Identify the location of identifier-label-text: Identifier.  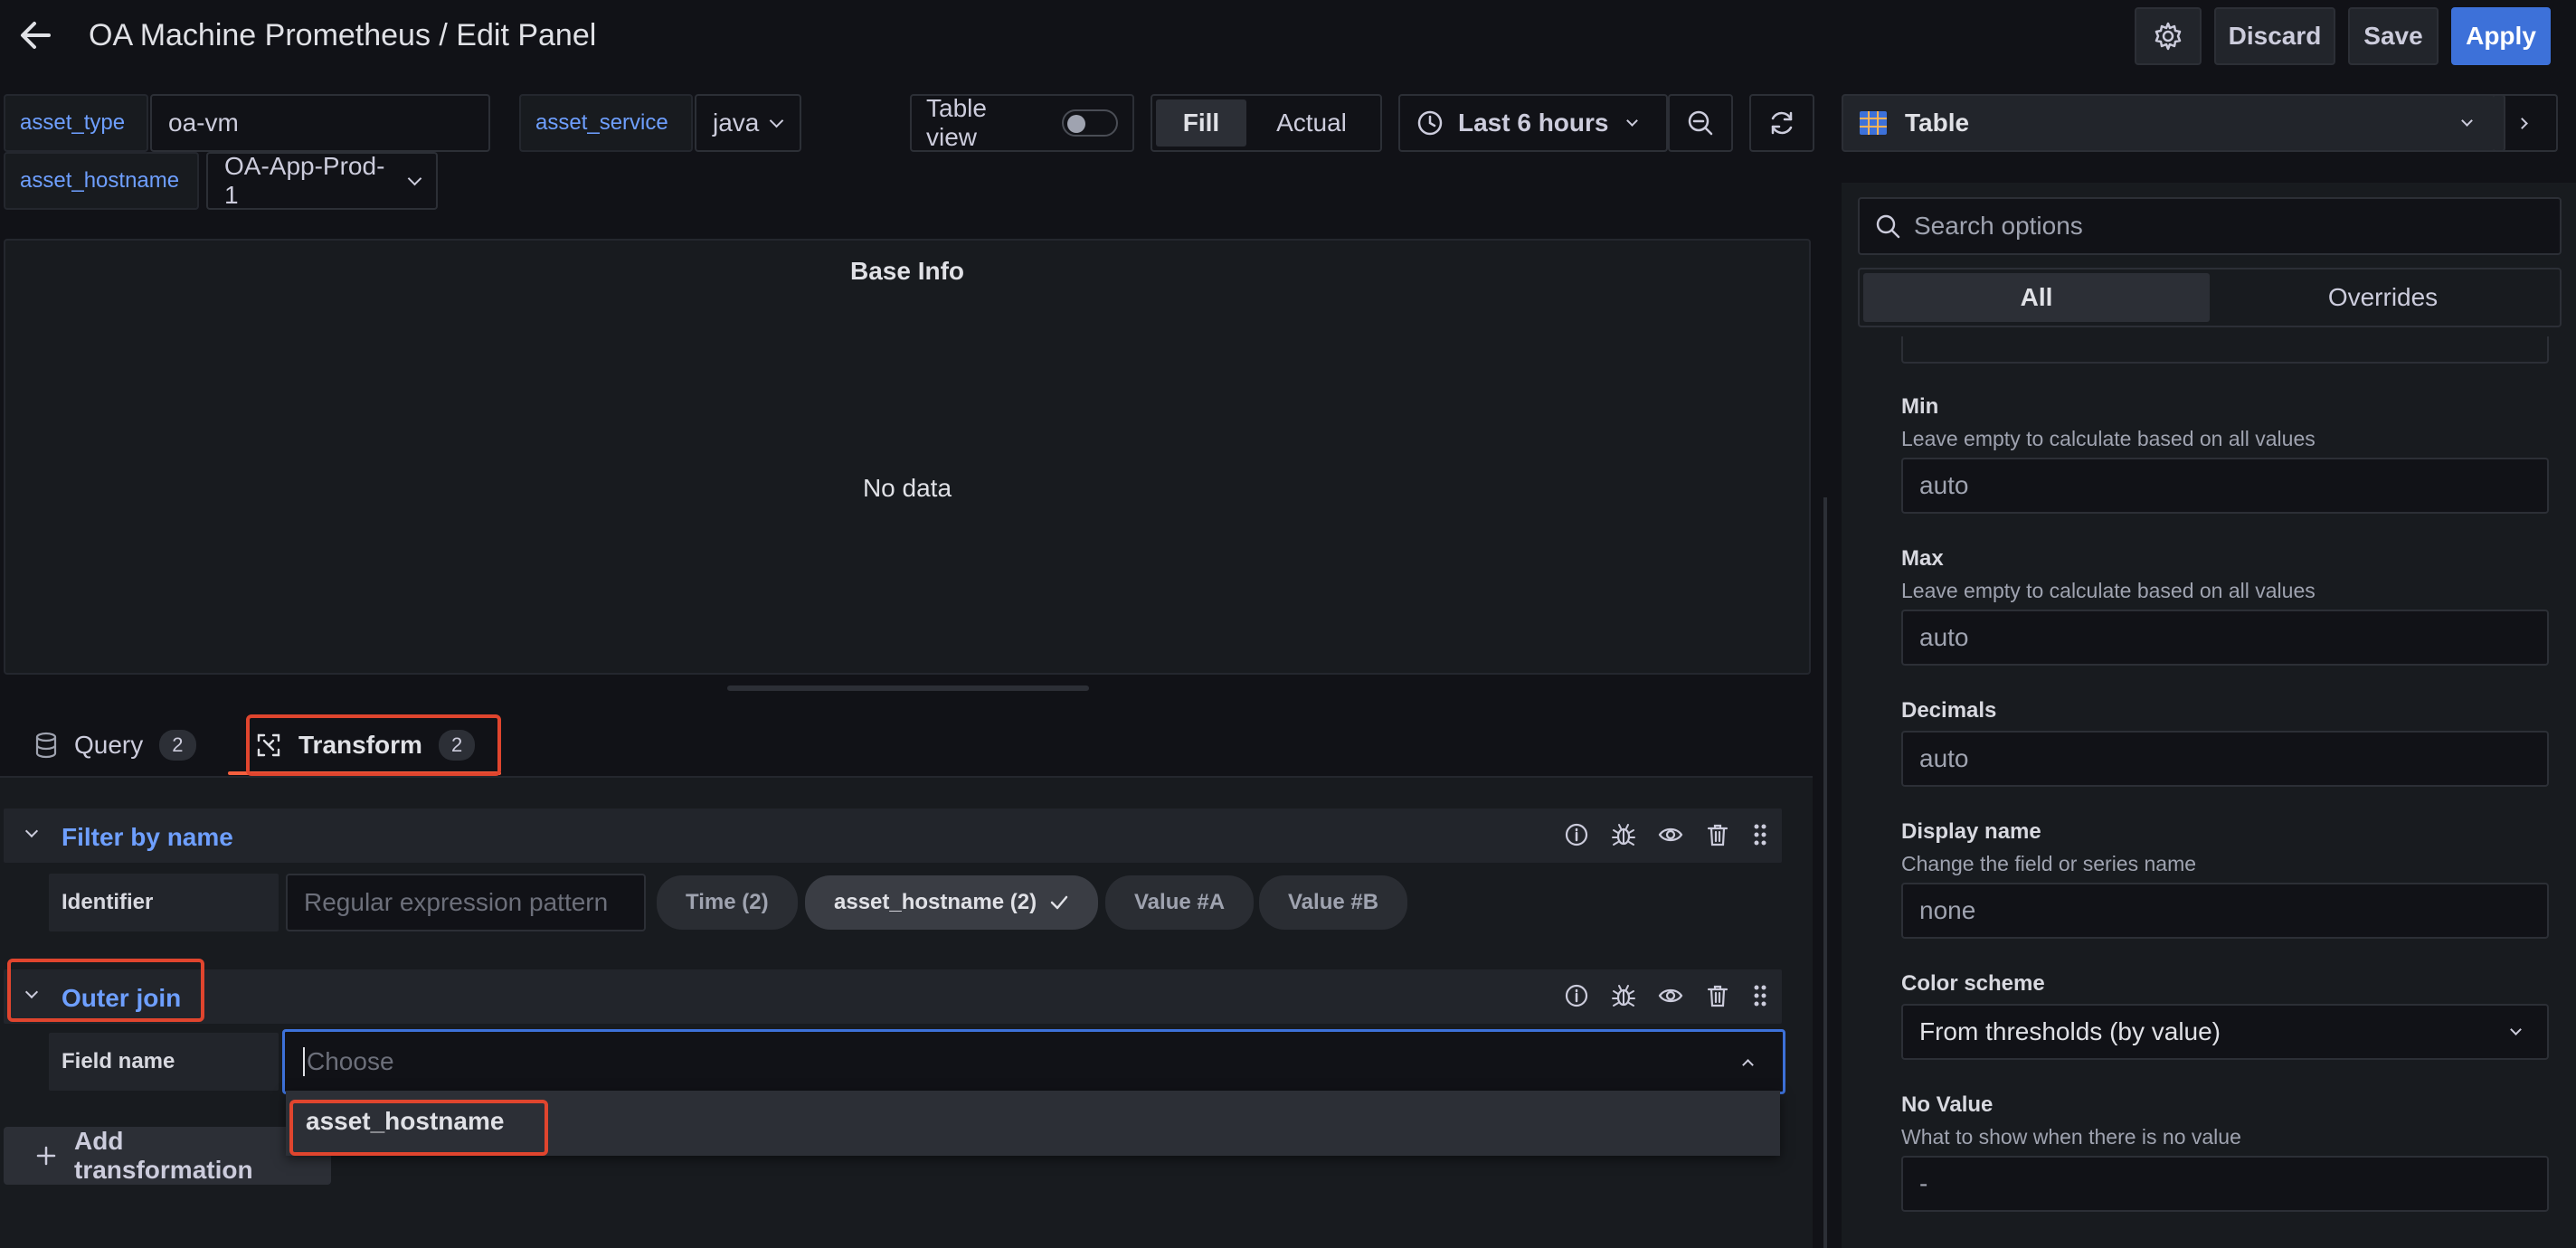
(108, 902).